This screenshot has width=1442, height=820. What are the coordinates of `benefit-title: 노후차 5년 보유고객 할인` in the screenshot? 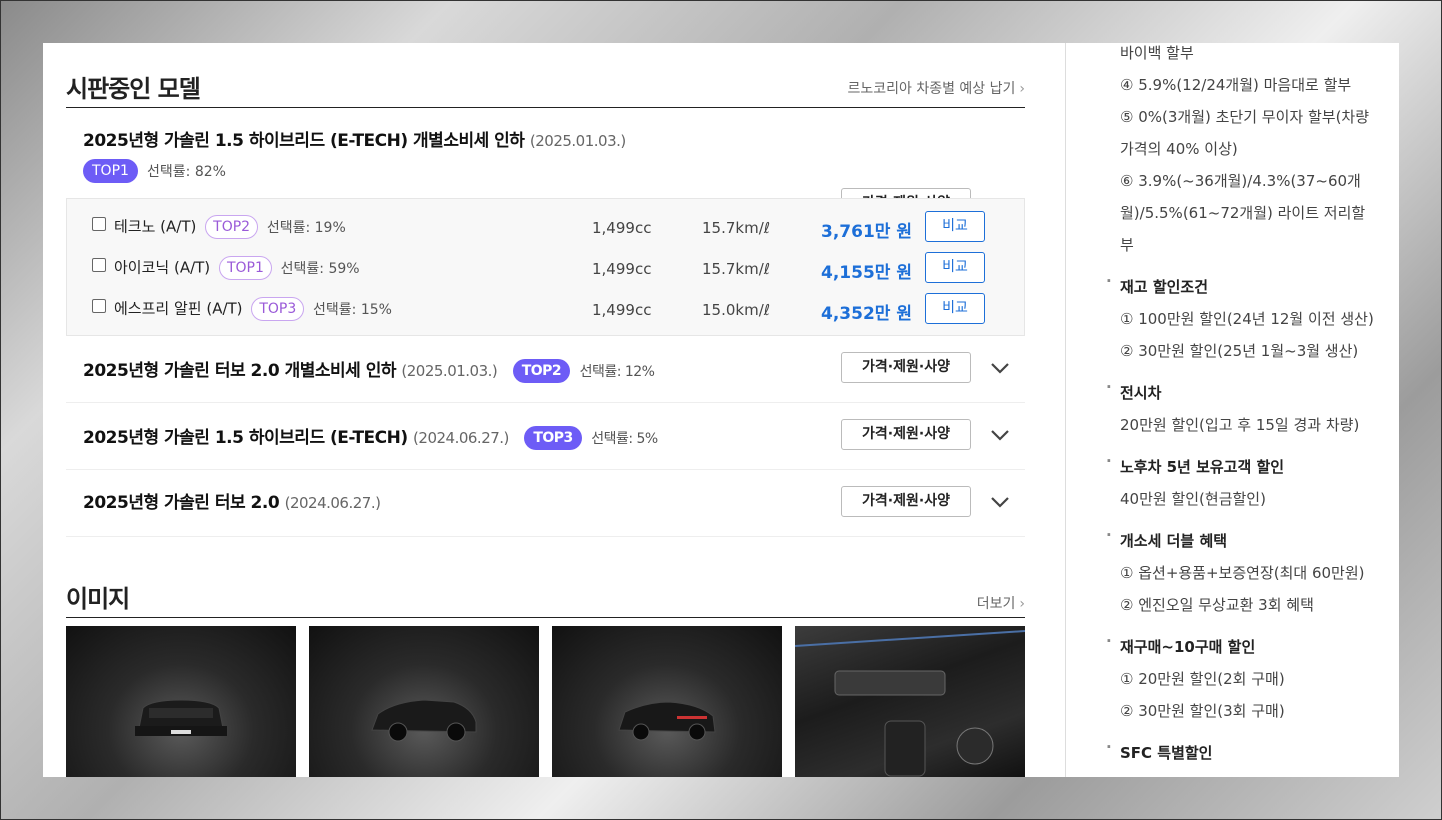 It's located at (1249, 464).